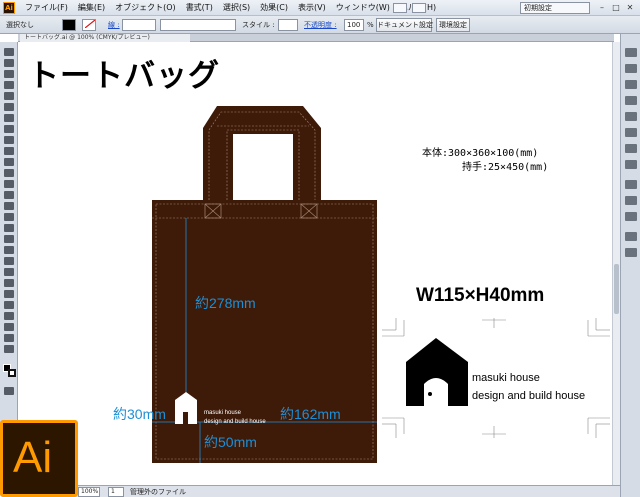 The width and height of the screenshot is (640, 497). I want to click on tools-panel, so click(9, 244).